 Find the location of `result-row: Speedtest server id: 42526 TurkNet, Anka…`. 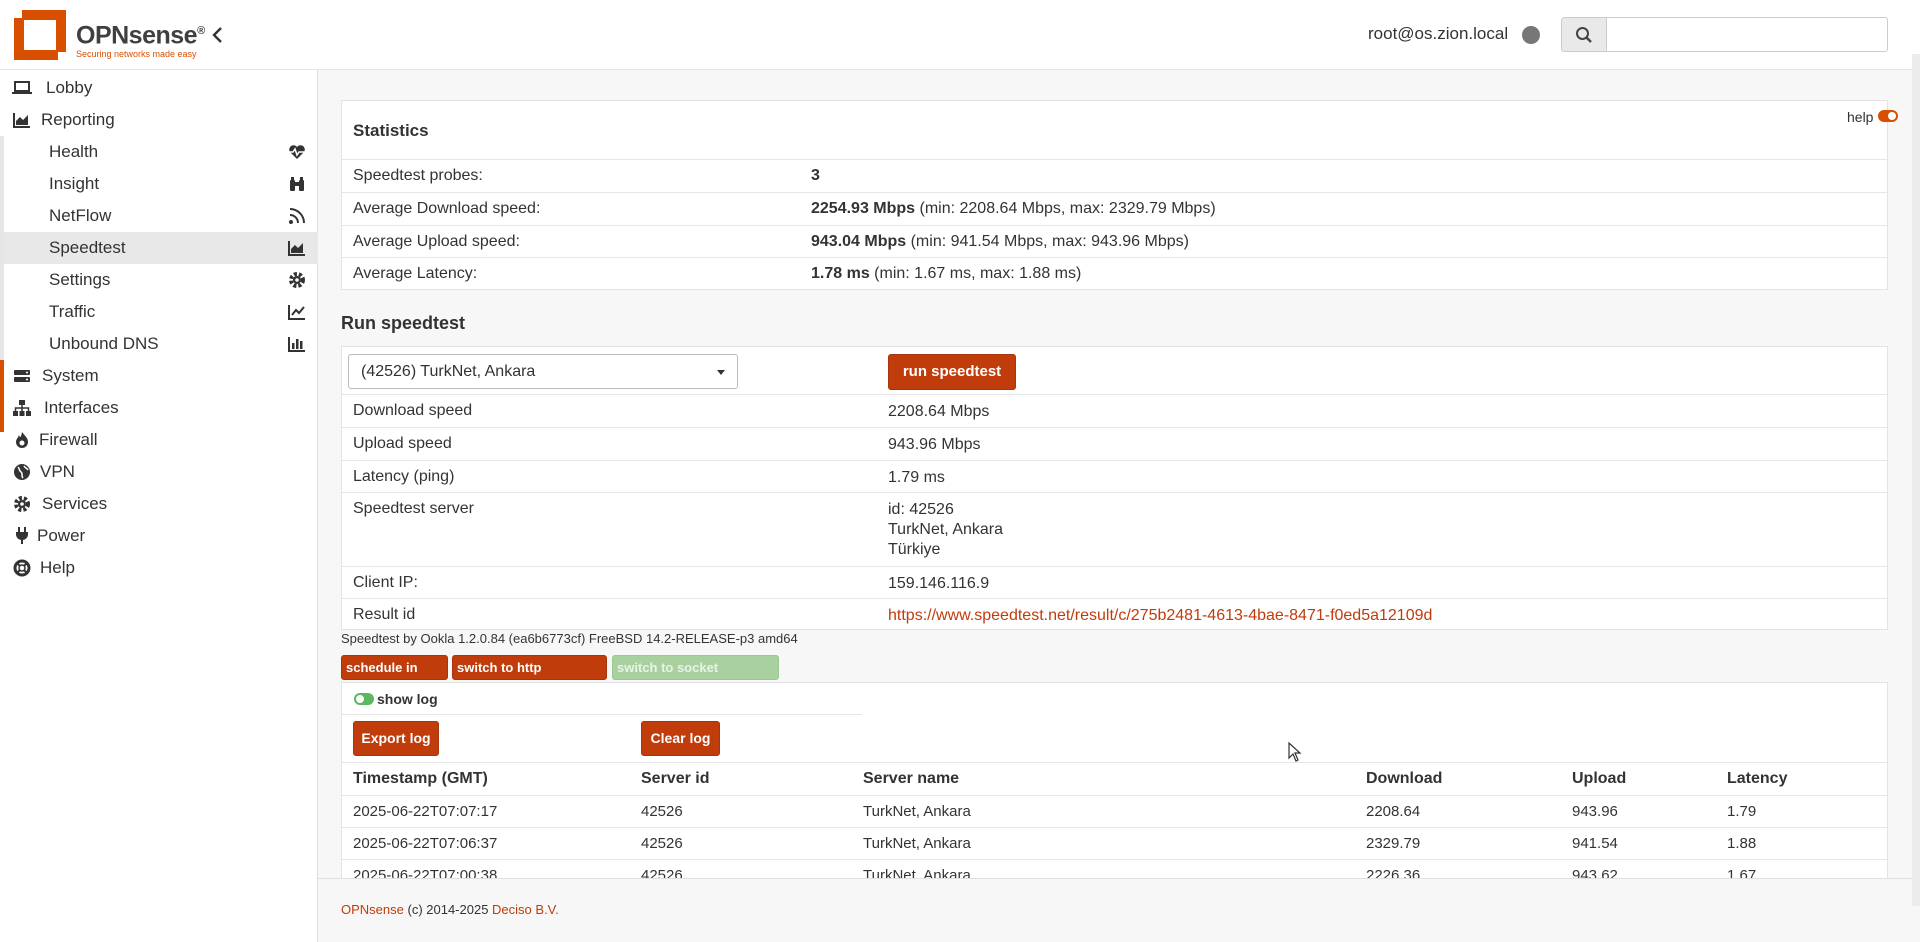

result-row: Speedtest server id: 42526 TurkNet, Anka… is located at coordinates (1114, 529).